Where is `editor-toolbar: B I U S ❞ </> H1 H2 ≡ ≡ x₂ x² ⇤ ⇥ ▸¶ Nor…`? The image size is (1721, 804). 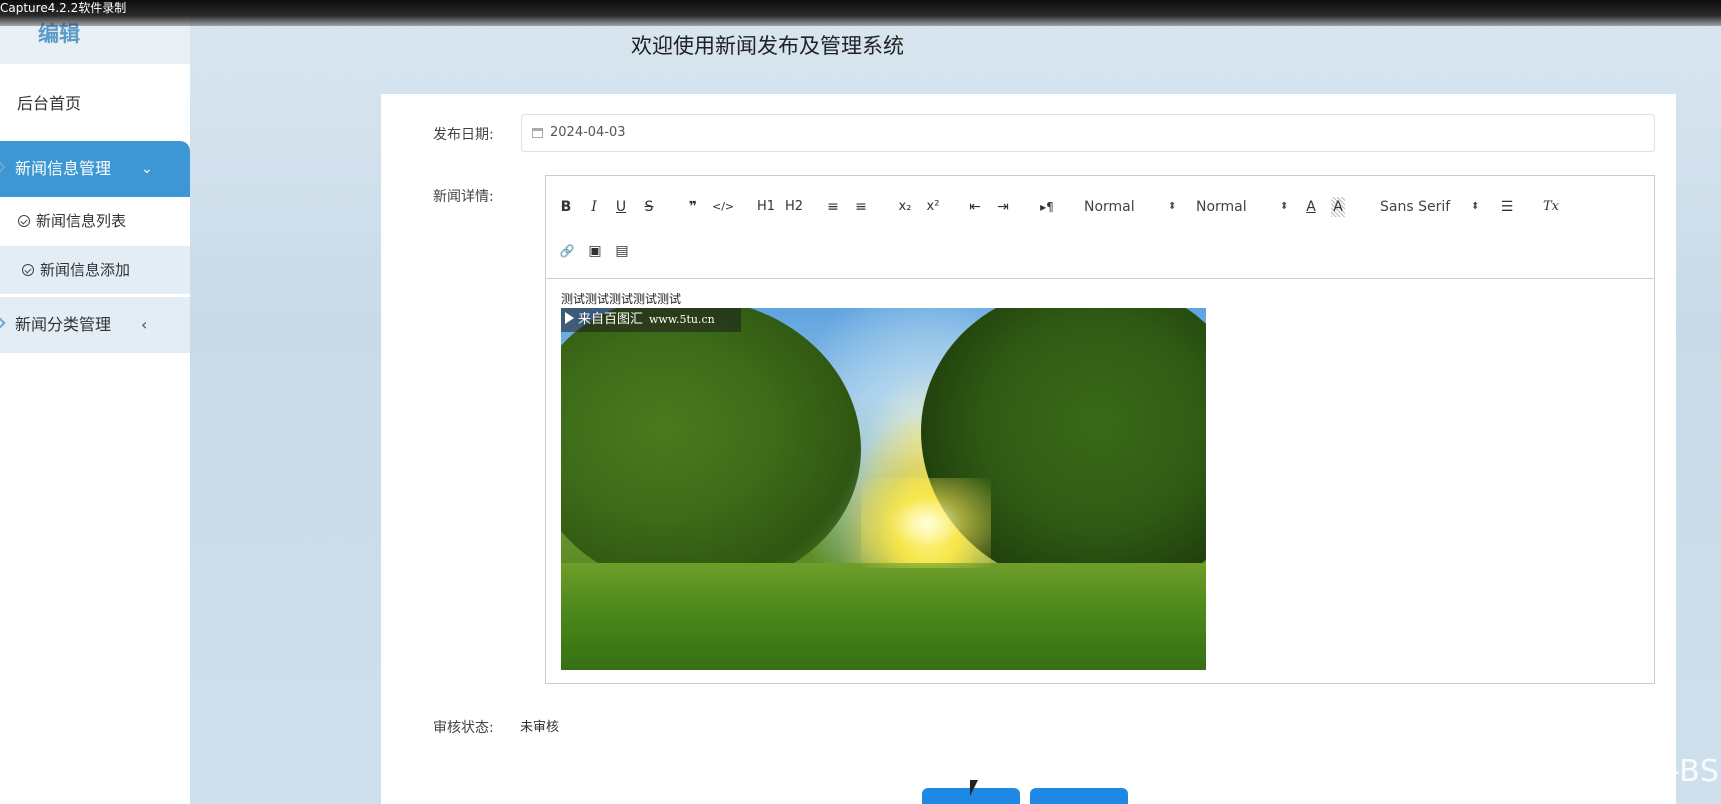
editor-toolbar: B I U S ❞ </> H1 H2 ≡ ≡ x₂ x² ⇤ ⇥ ▸¶ Nor… is located at coordinates (1100, 227).